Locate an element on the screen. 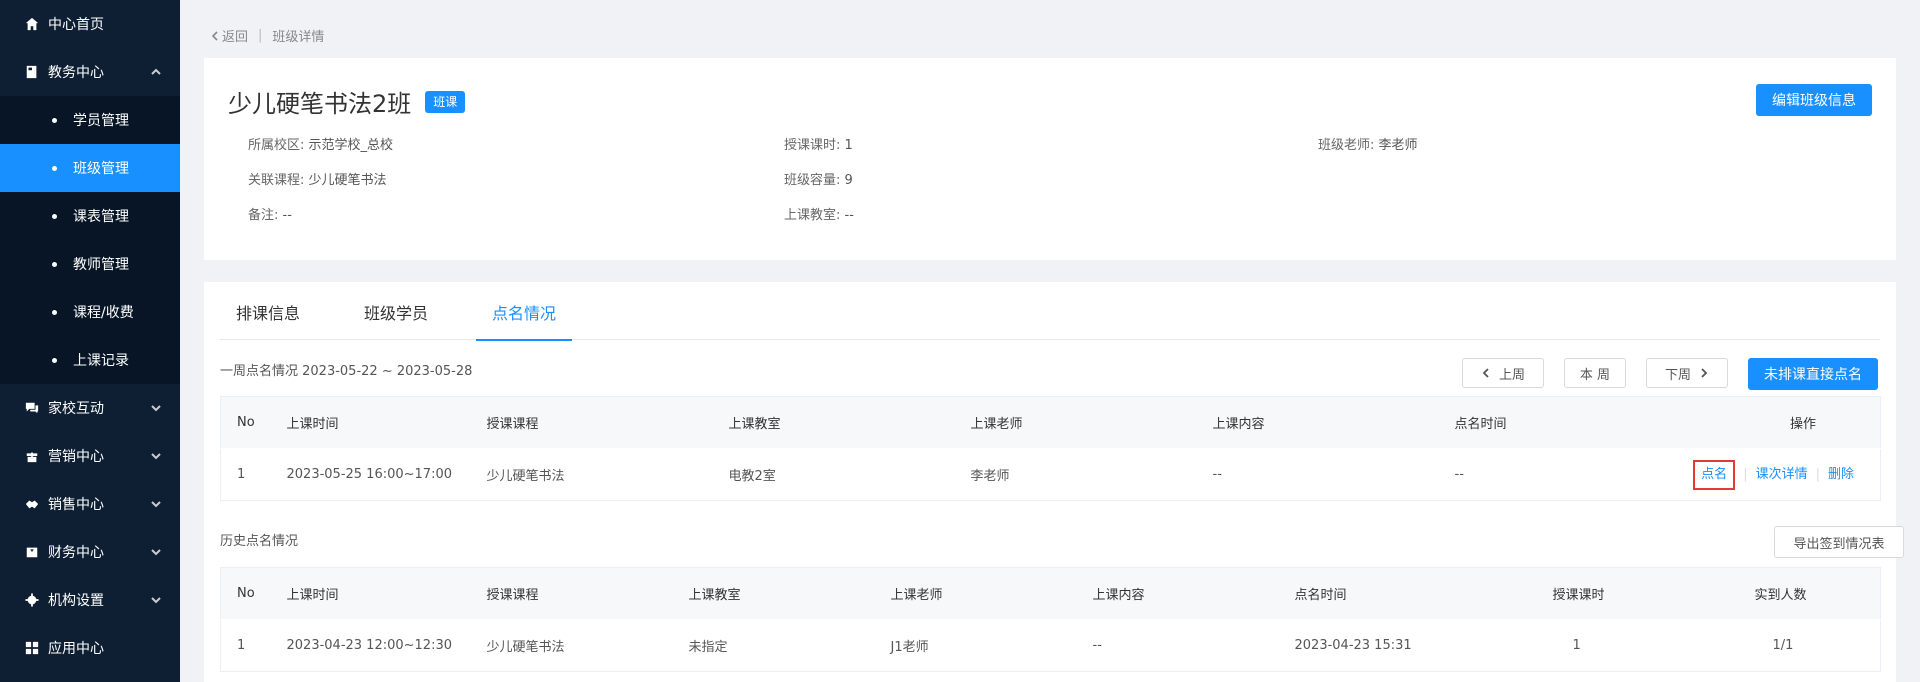 This screenshot has height=682, width=1920. this-week-button: 本 周 is located at coordinates (1595, 373).